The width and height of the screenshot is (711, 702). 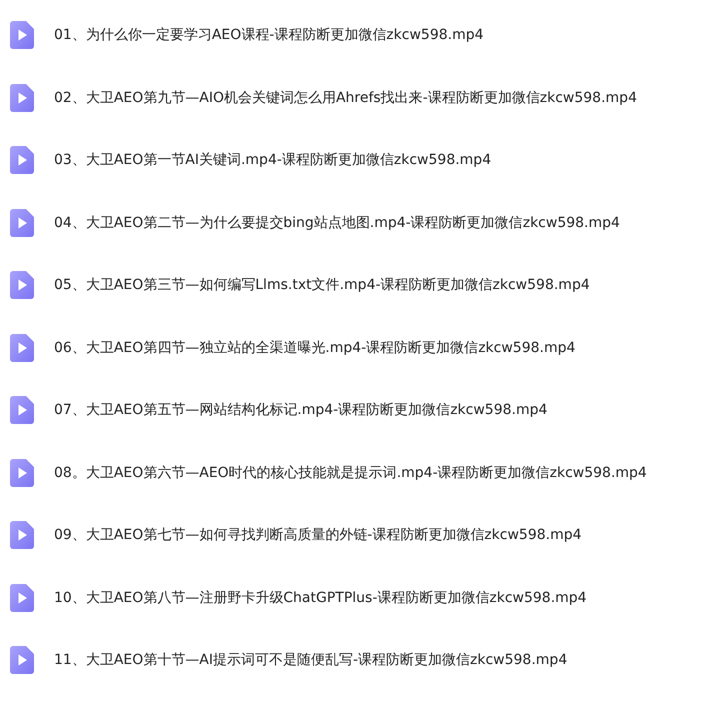 I want to click on file-name: 04、大卫AEO第二节—为什么要提交bing站点地图.mp4-课程防断更加微信zkcw598.mp4, so click(x=337, y=223).